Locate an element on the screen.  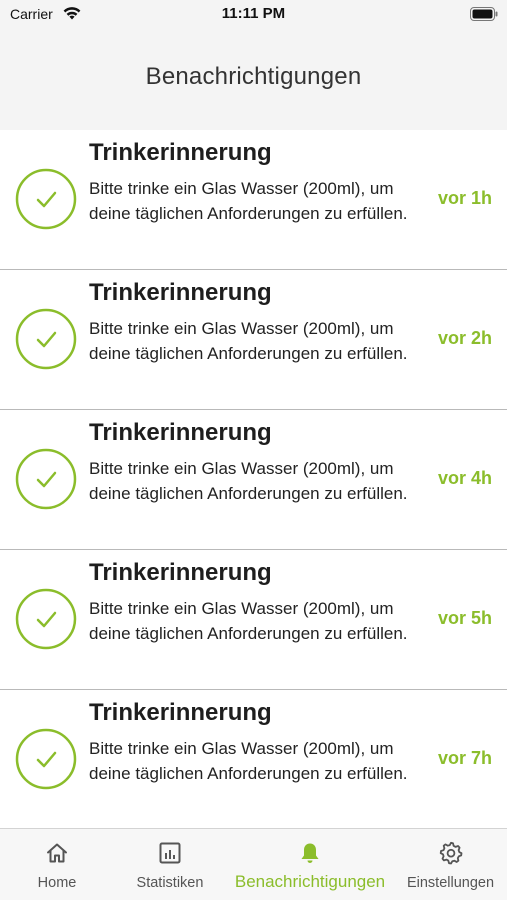
status-time: 11:11 PM is located at coordinates (253, 13).